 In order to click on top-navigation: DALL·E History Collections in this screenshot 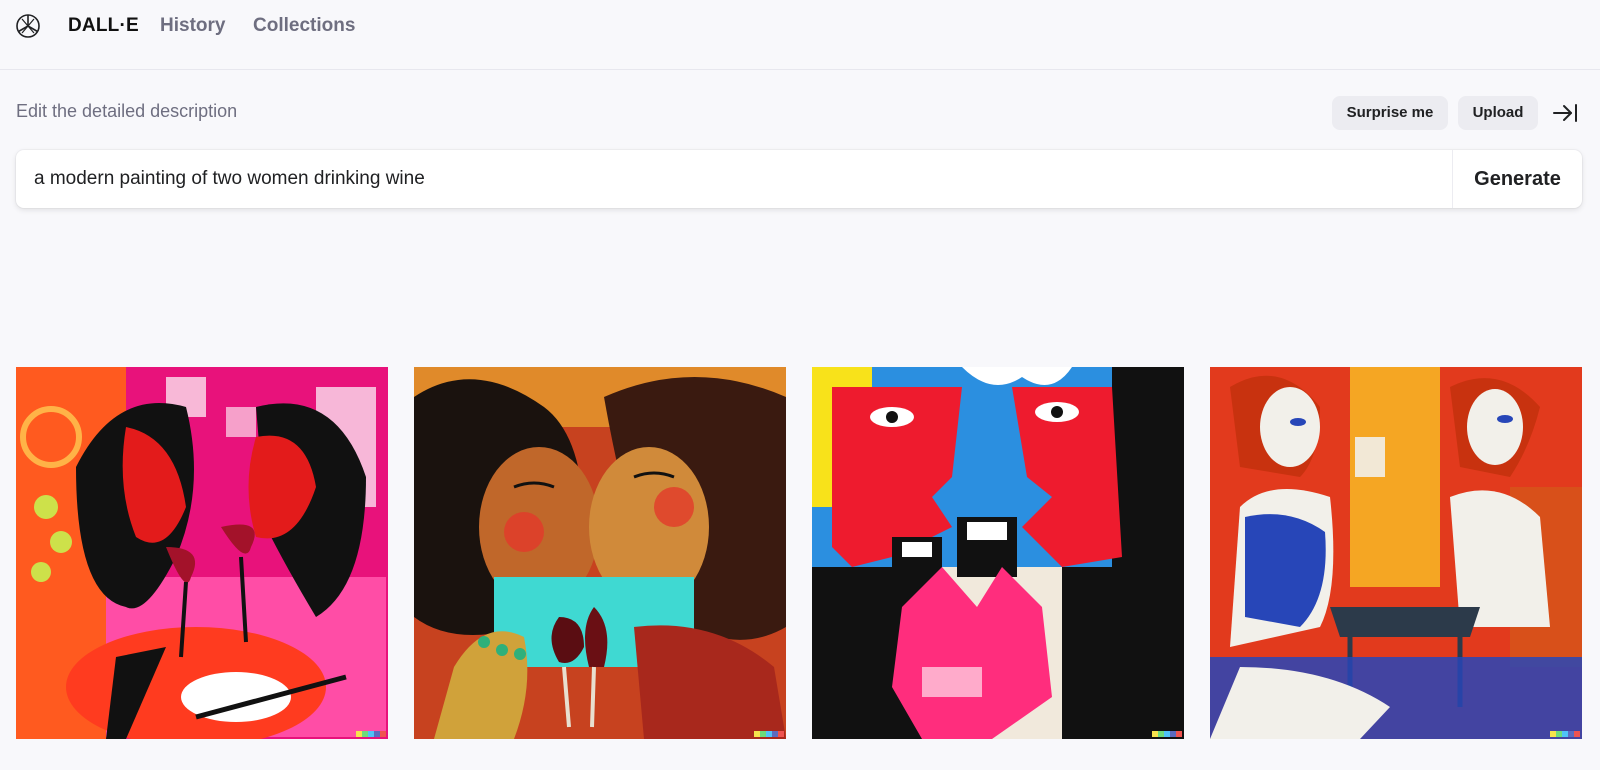, I will do `click(800, 35)`.